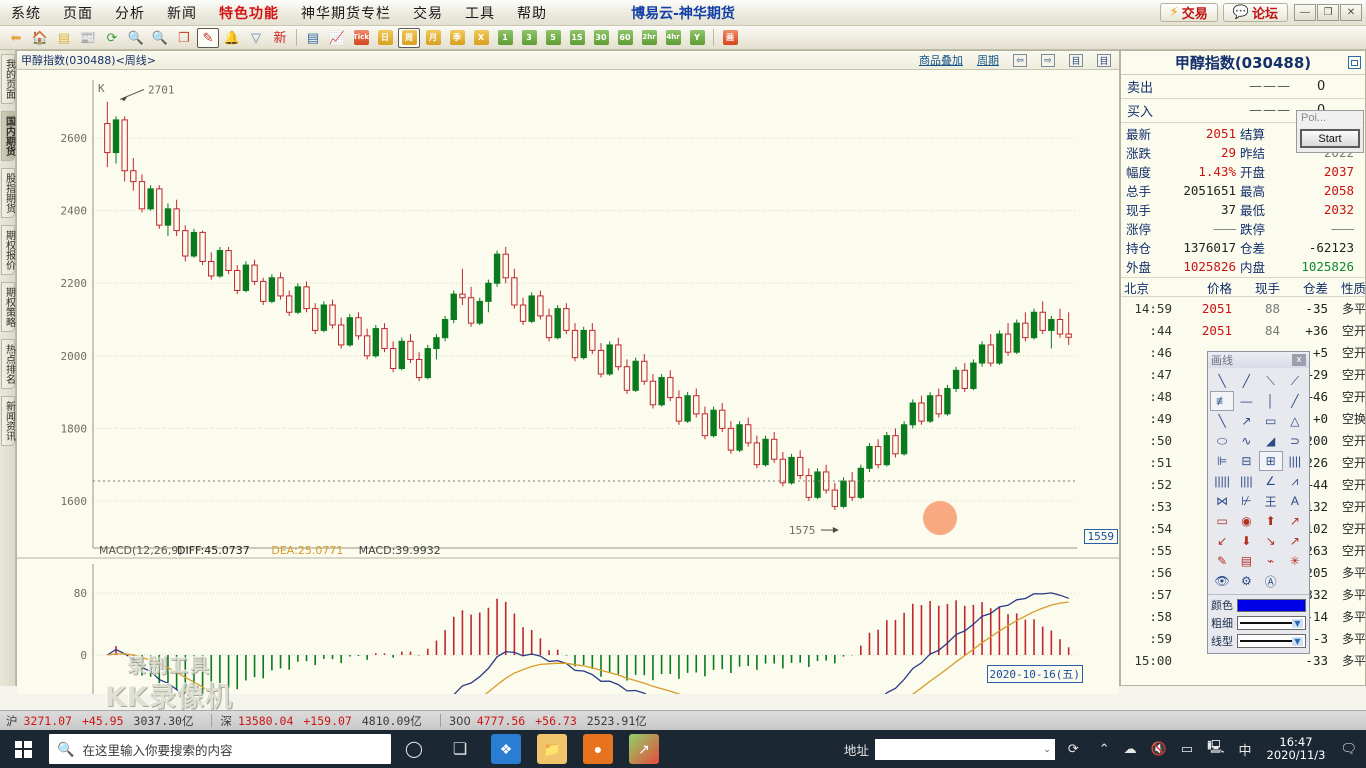 This screenshot has width=1366, height=768. Describe the element at coordinates (1222, 401) in the screenshot. I see `draw-tool-4: ≢` at that location.